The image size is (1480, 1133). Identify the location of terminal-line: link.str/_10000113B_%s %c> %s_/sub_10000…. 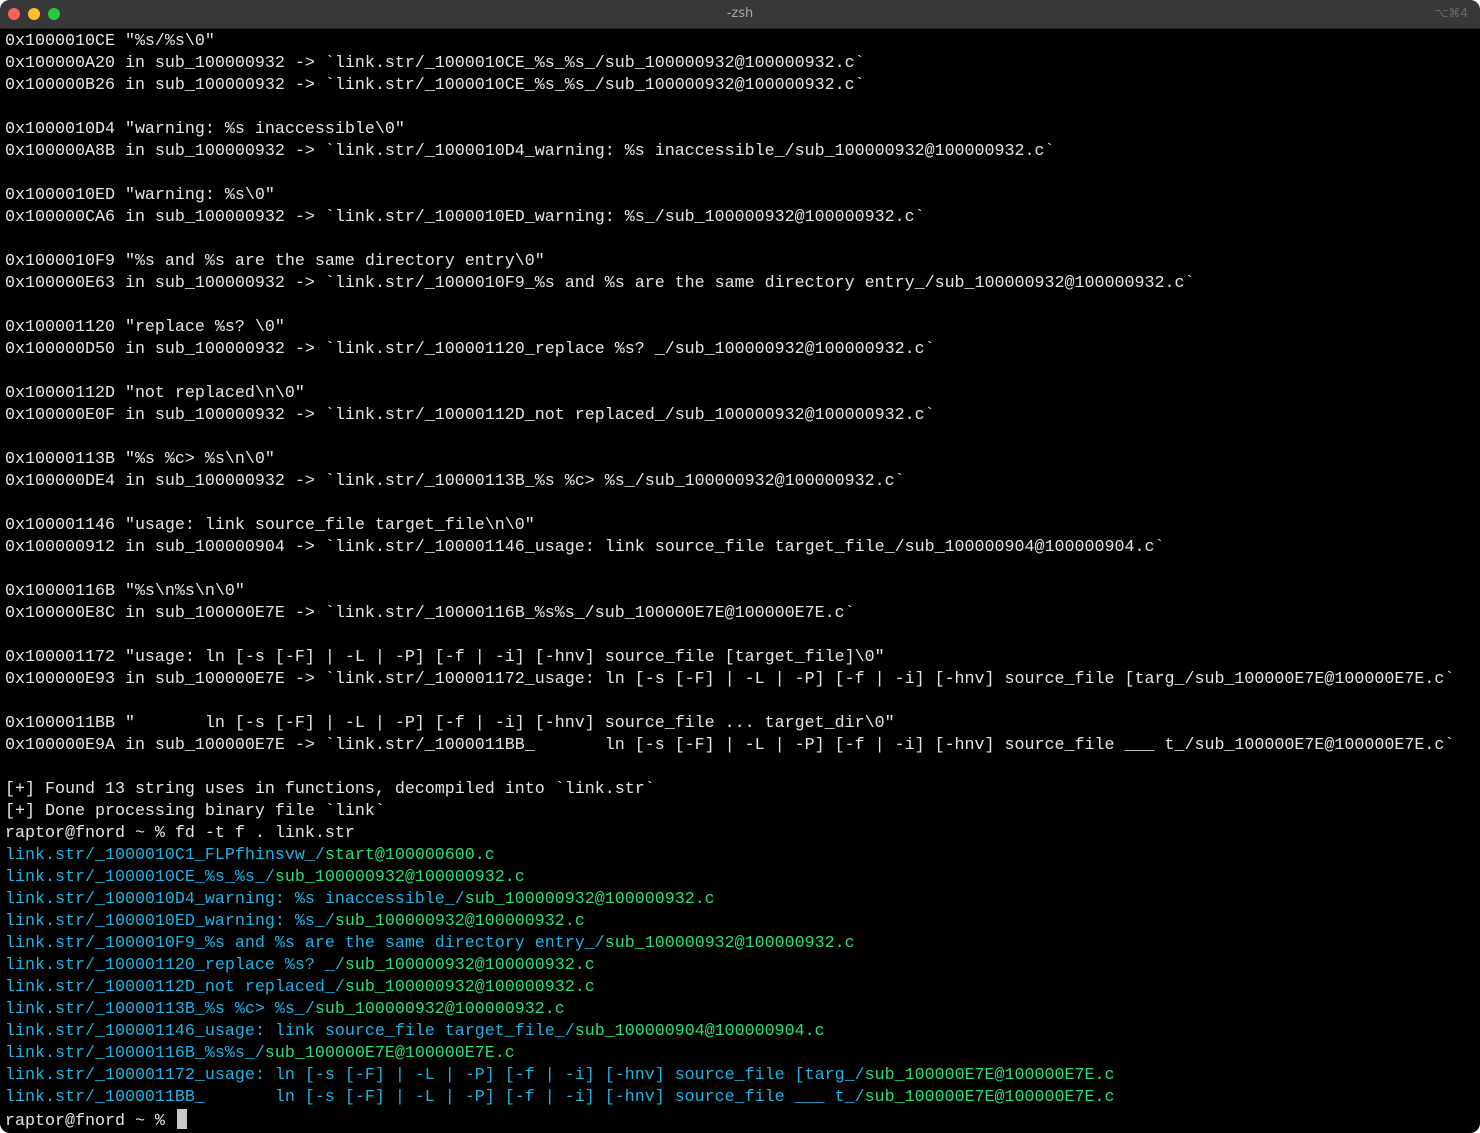
(742, 1010).